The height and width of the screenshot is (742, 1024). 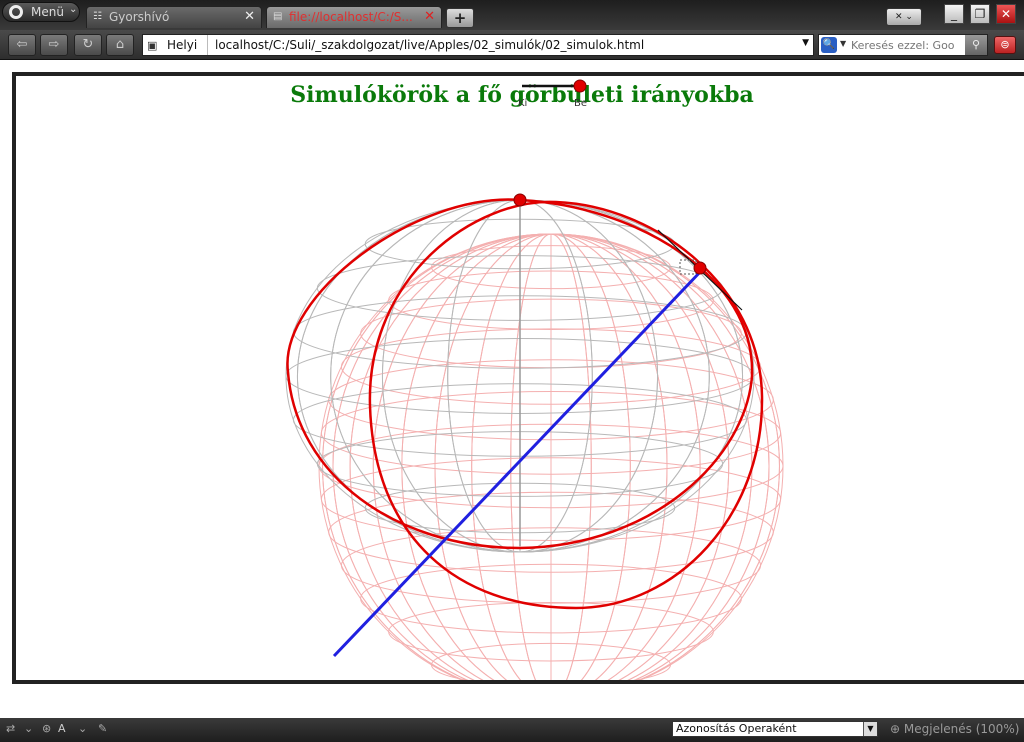 I want to click on slider-handle, so click(x=580, y=86).